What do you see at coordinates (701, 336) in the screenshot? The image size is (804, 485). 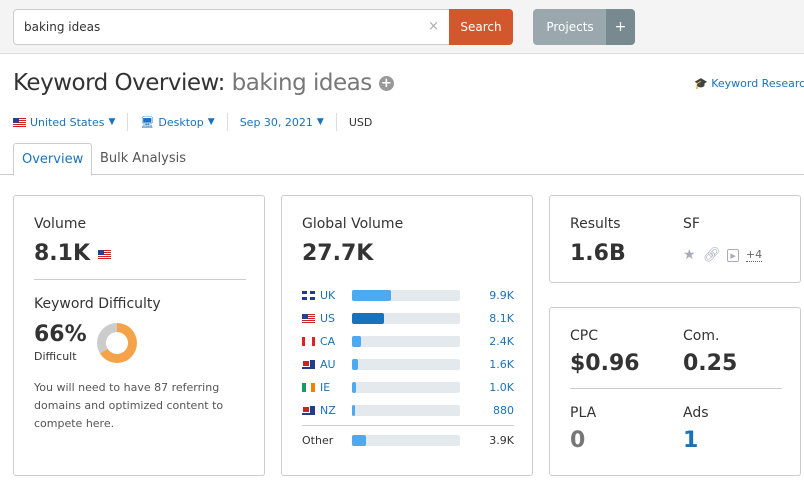 I see `com-label: Com.` at bounding box center [701, 336].